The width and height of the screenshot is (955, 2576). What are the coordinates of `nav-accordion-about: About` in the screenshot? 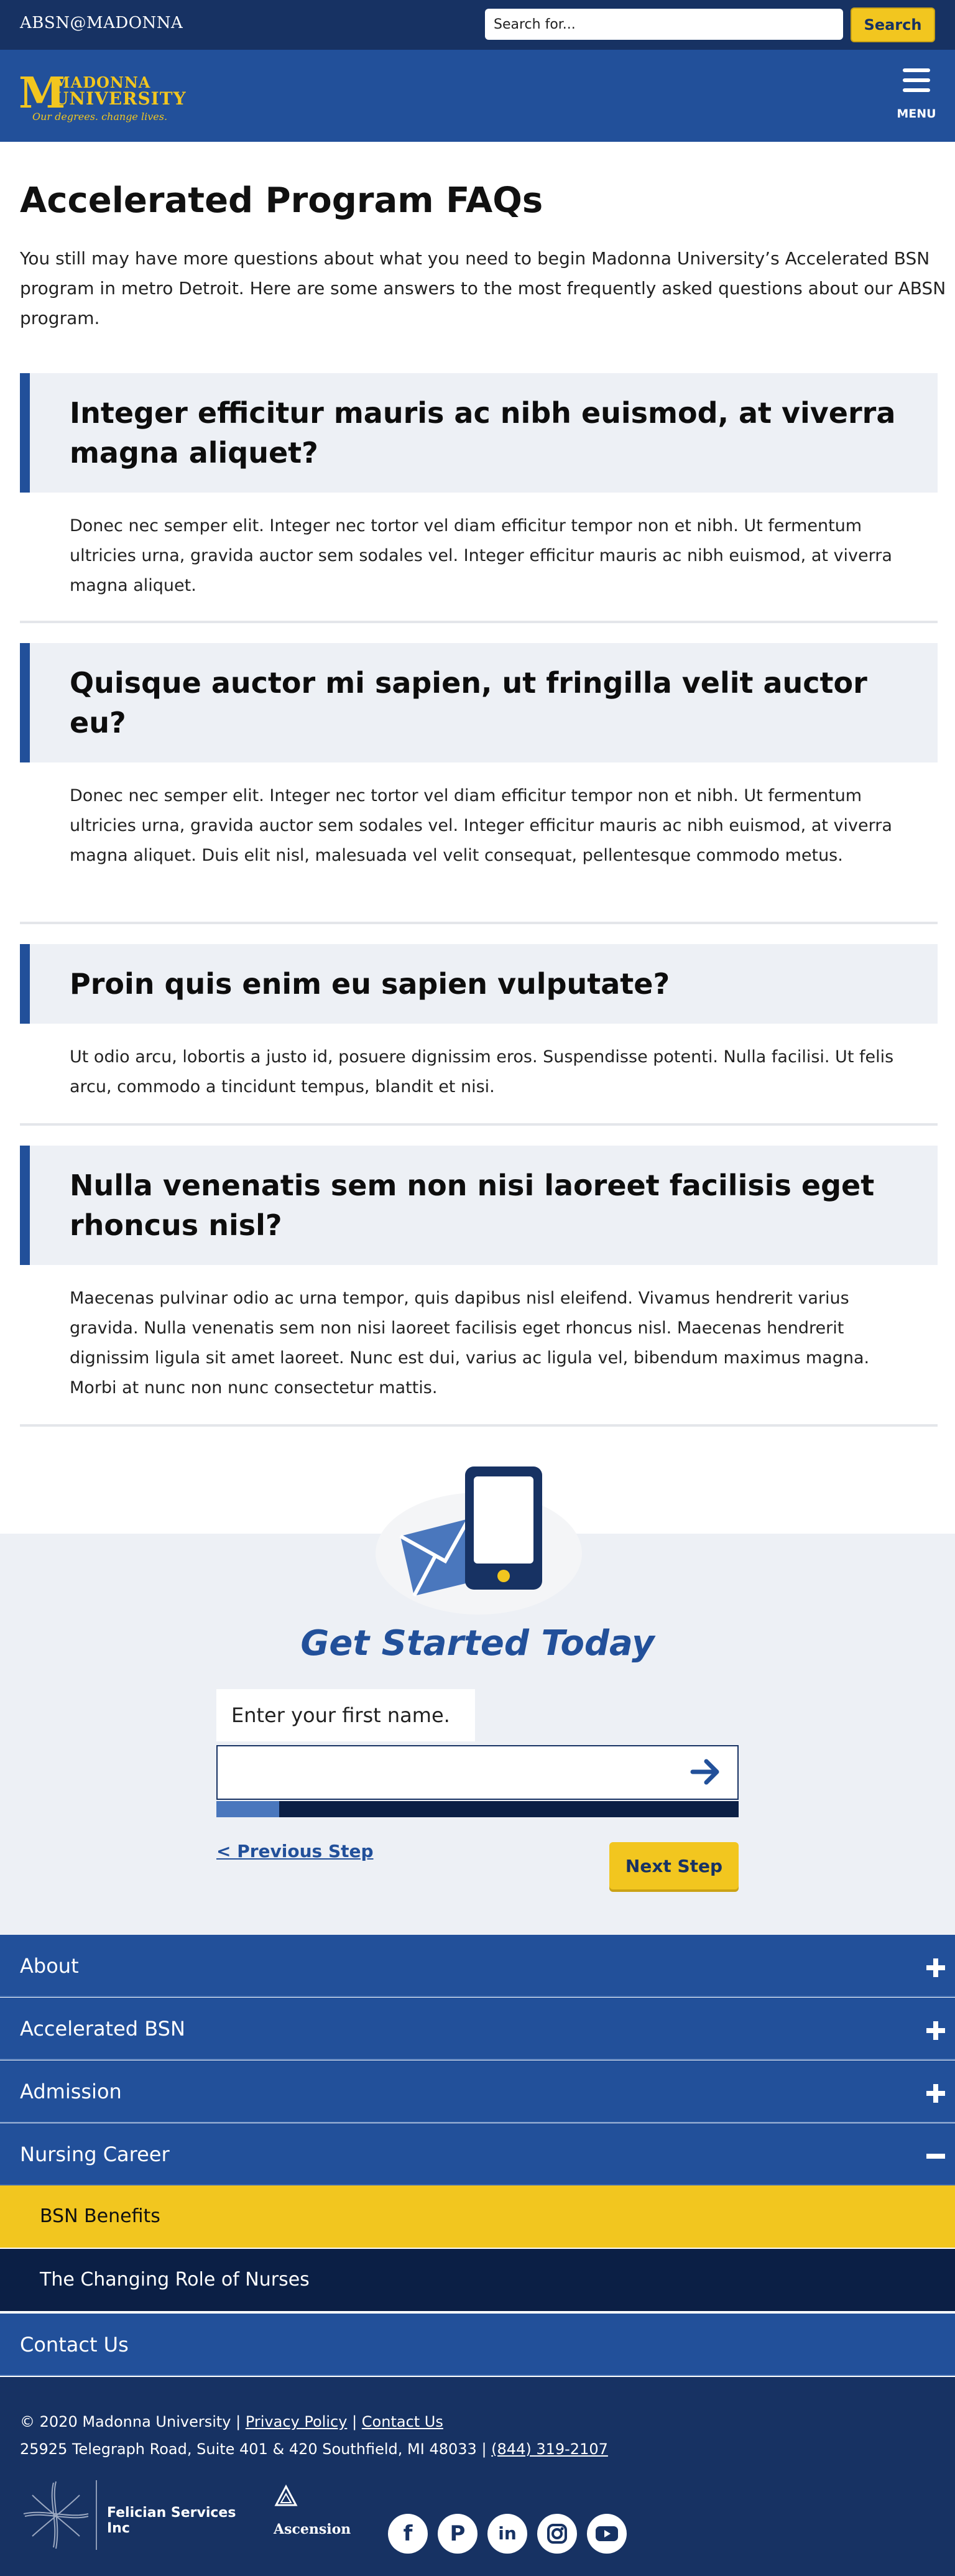 It's located at (477, 1966).